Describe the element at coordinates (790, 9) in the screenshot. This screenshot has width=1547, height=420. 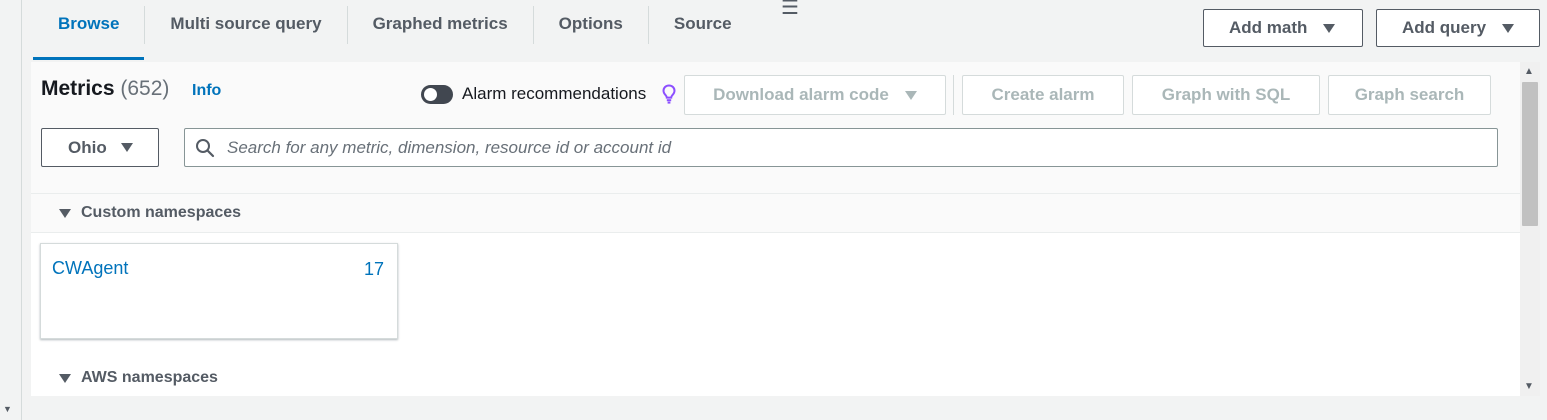
I see `menu-icon: ☰` at that location.